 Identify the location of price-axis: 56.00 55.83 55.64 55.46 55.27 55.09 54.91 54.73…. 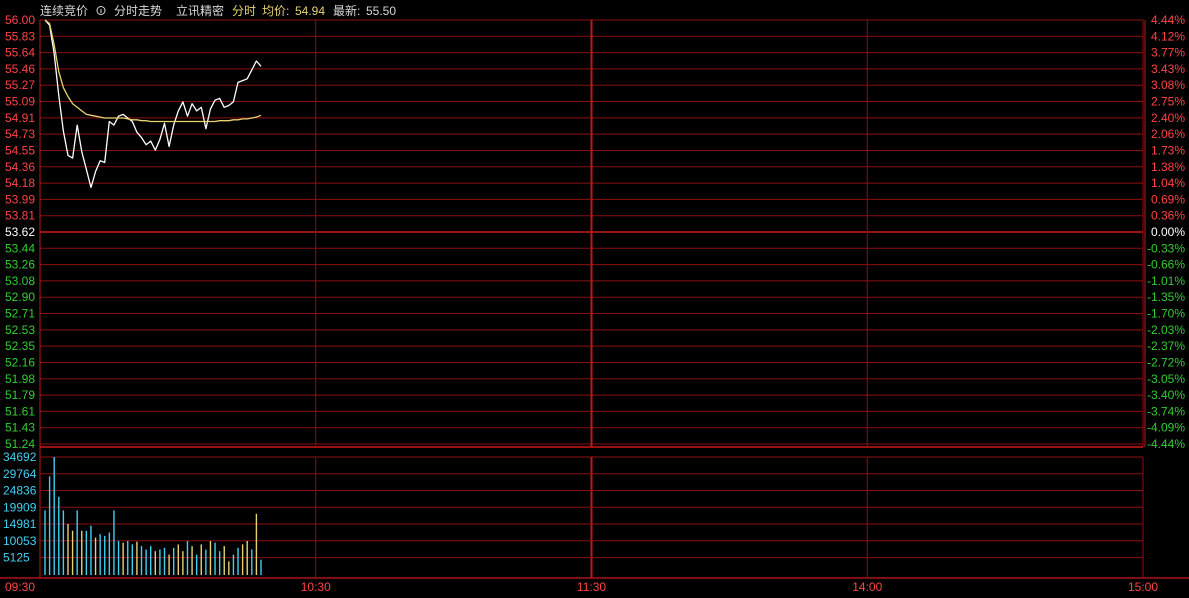
(20, 232).